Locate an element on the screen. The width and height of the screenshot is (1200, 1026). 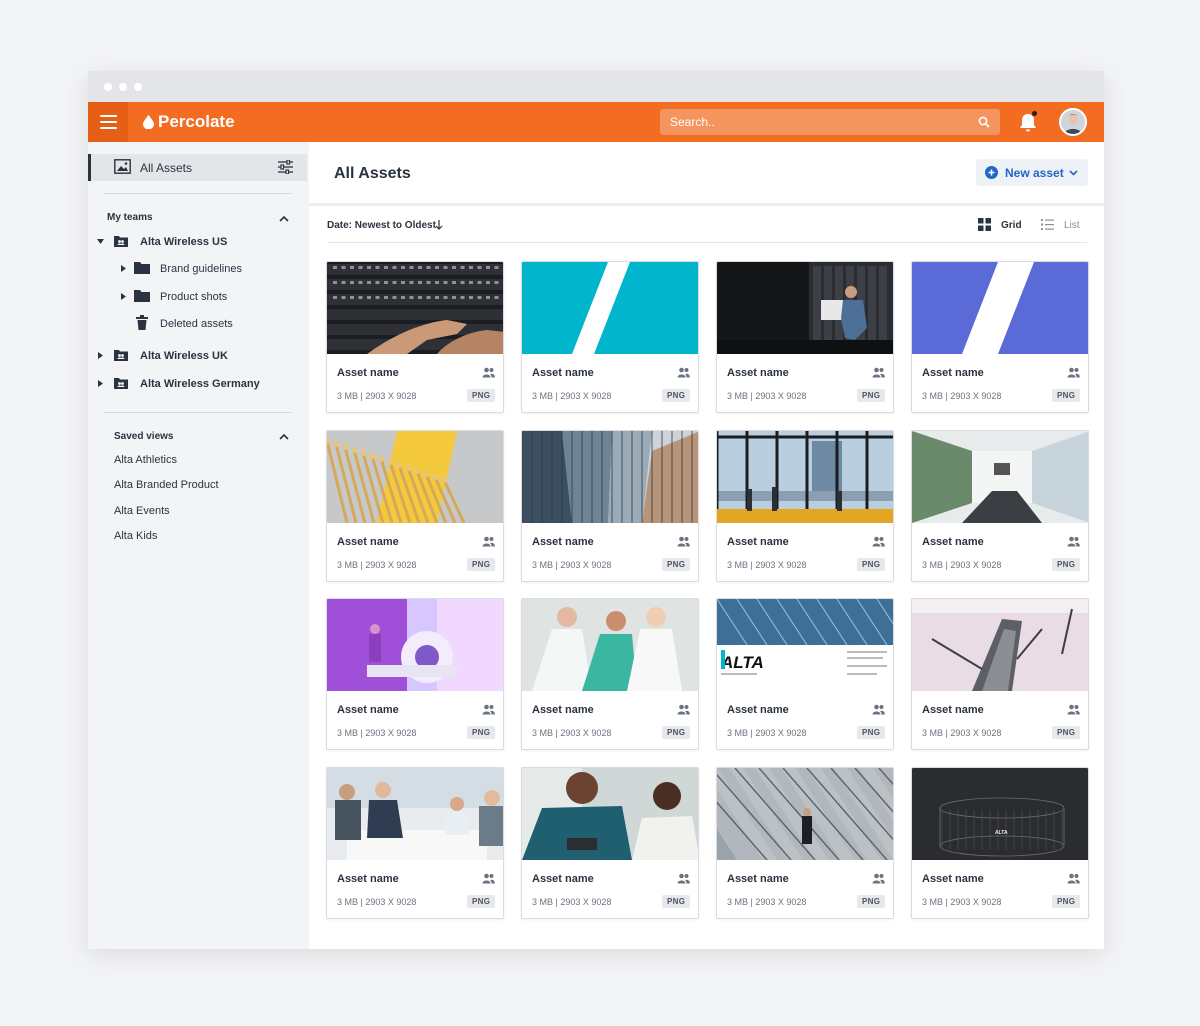
search-input: Search.. is located at coordinates (830, 122).